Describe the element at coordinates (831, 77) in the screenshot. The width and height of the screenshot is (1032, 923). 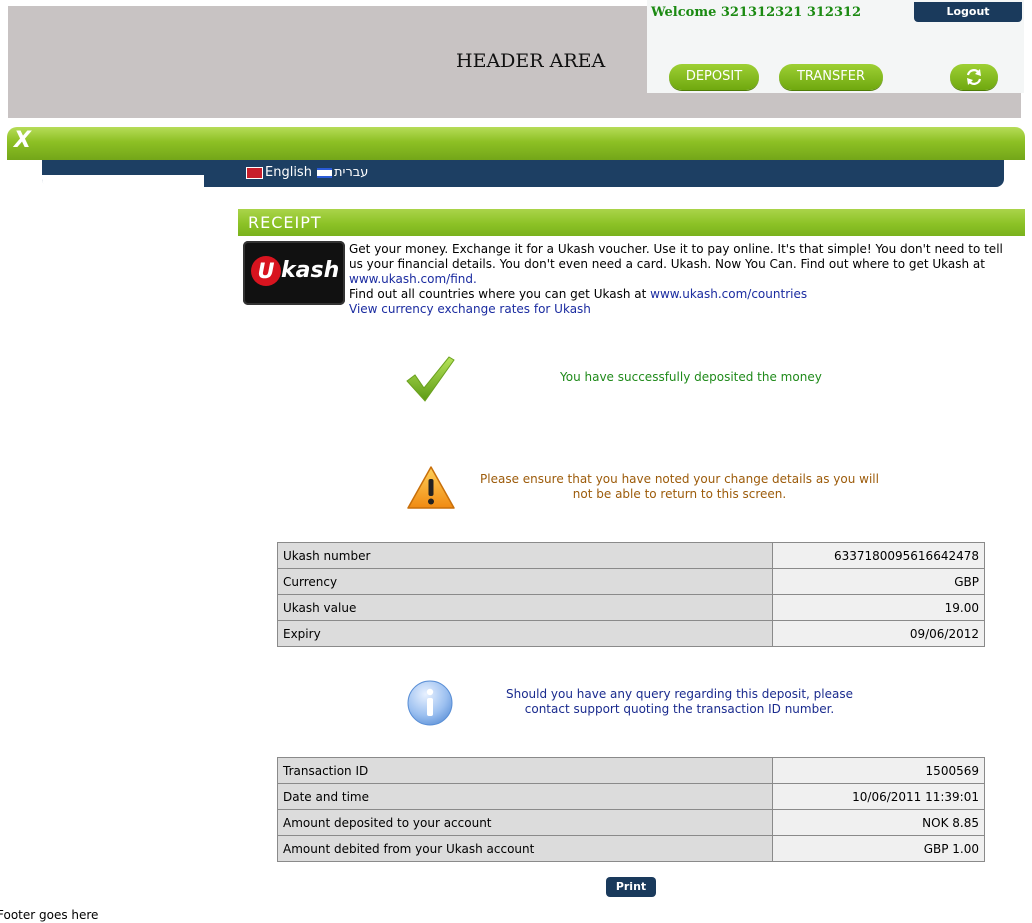
I see `transfer-button: TRANSFER` at that location.